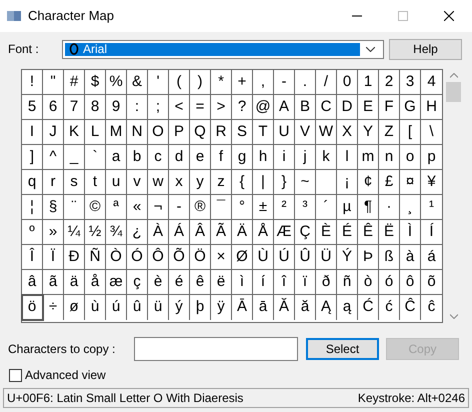  What do you see at coordinates (221, 182) in the screenshot?
I see `character-cell: z` at bounding box center [221, 182].